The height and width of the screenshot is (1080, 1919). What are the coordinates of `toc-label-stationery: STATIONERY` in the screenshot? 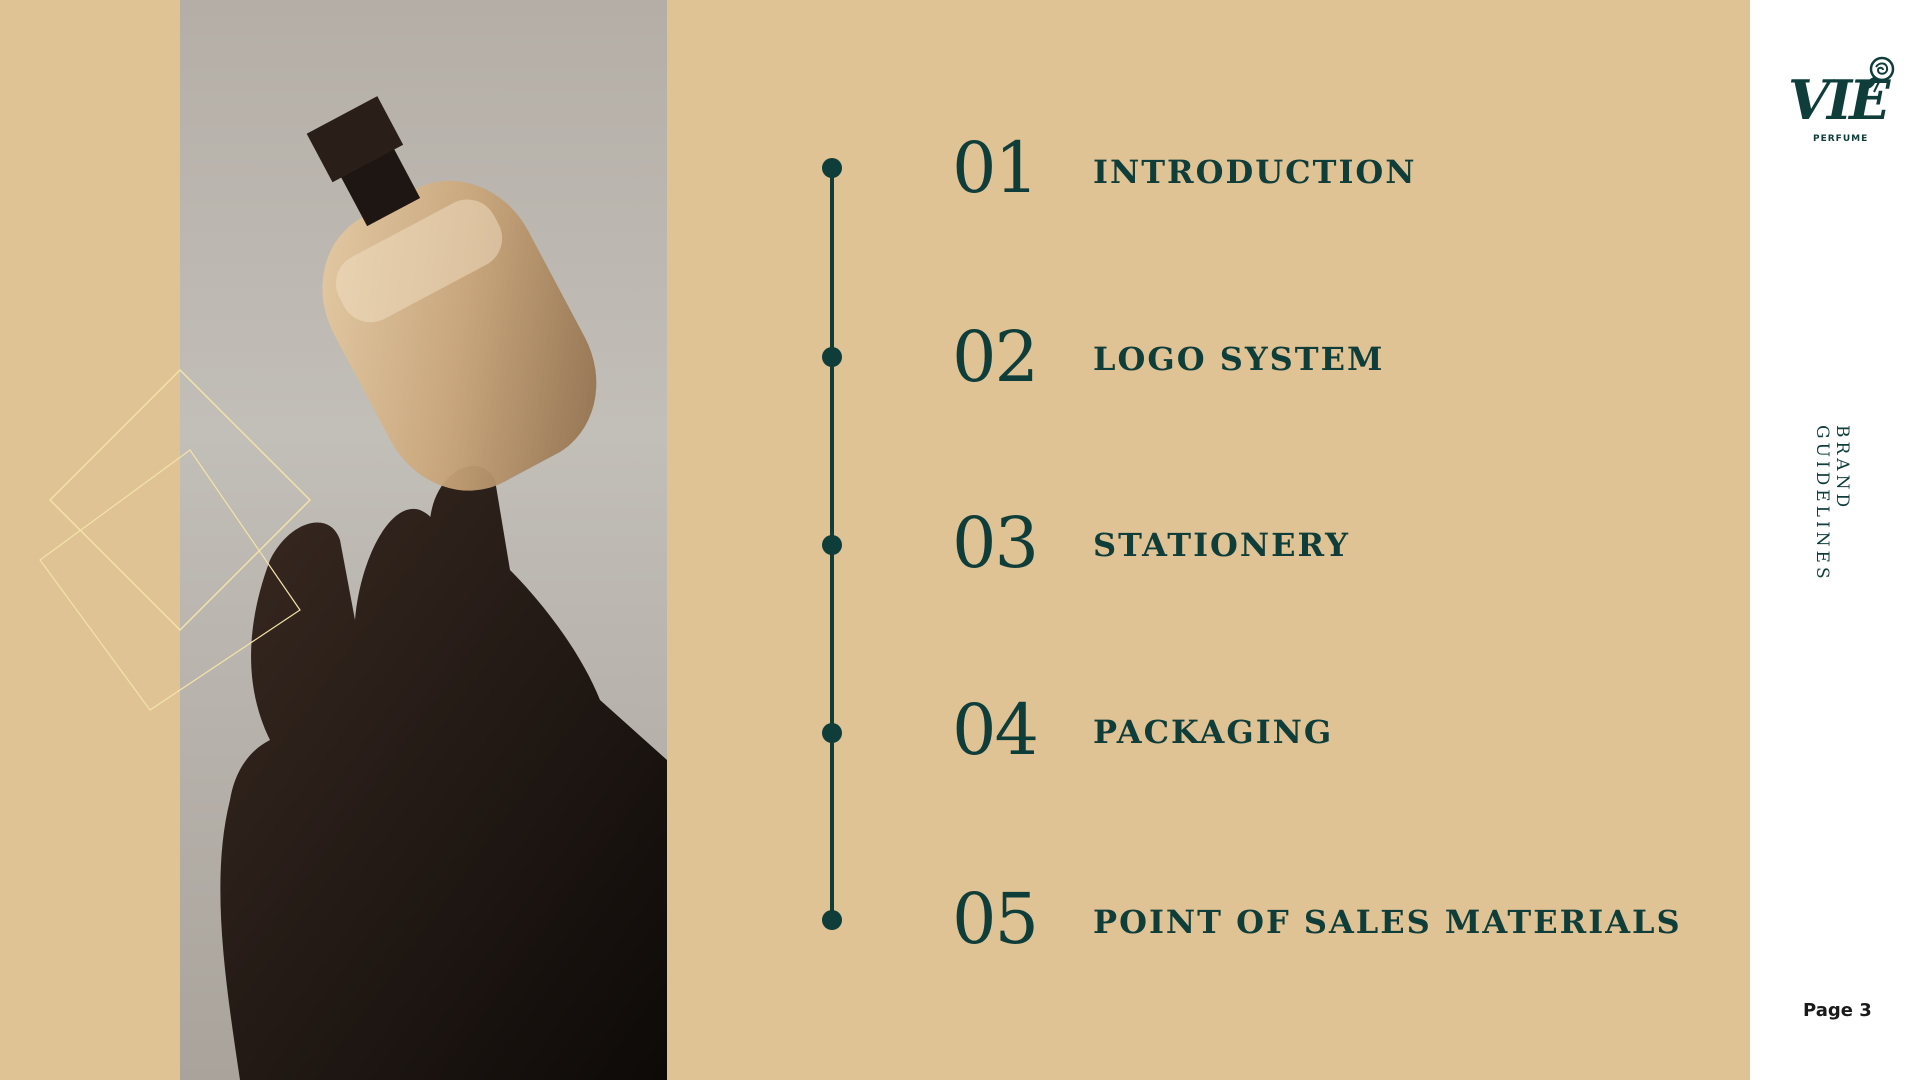 It's located at (1221, 545).